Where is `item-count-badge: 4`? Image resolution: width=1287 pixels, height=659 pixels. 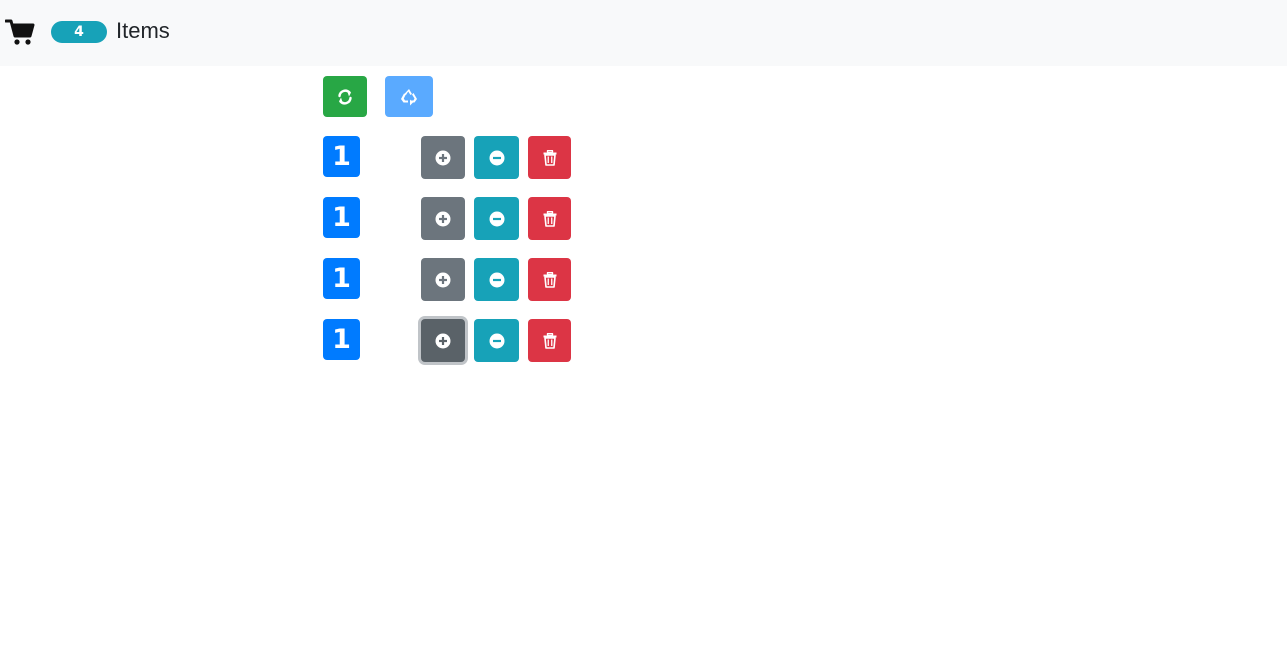
item-count-badge: 4 is located at coordinates (79, 32).